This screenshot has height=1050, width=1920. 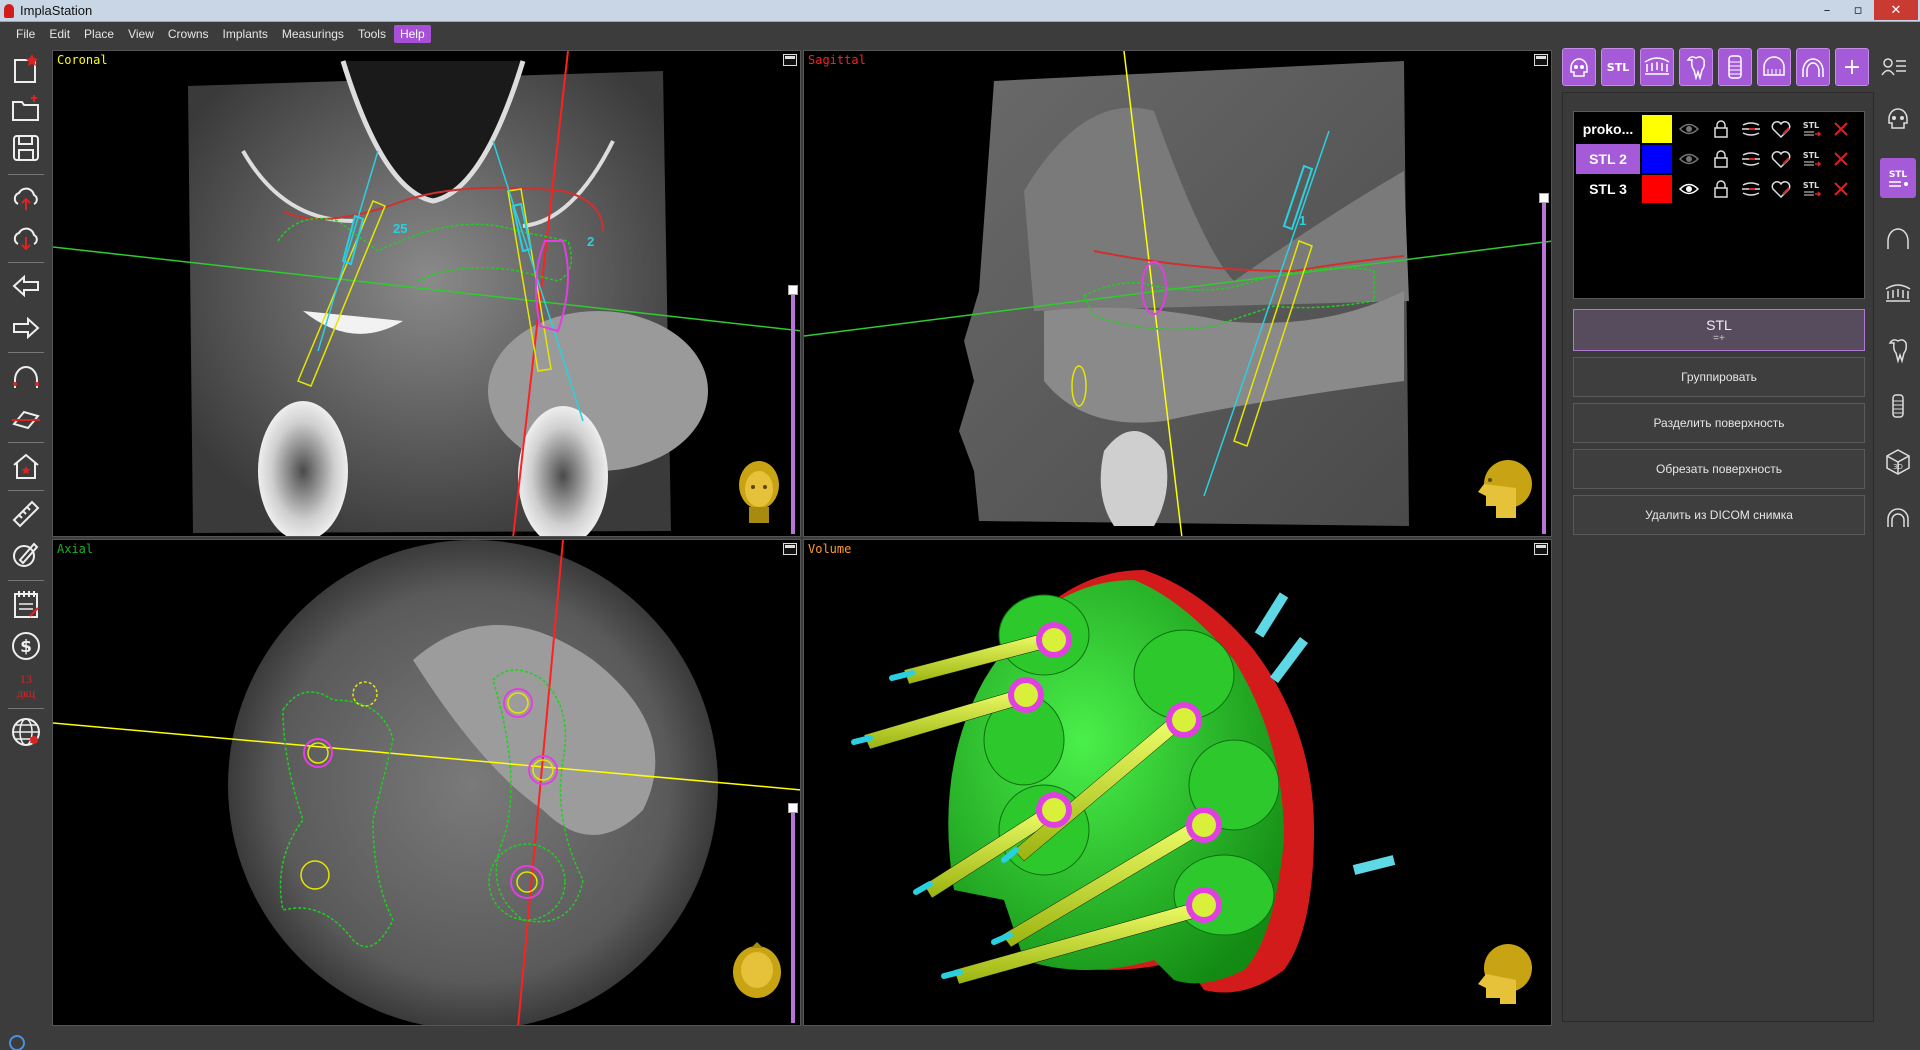 What do you see at coordinates (1719, 515) in the screenshot?
I see `remove-from-dicom-button: Удалить из DICOM снимка` at bounding box center [1719, 515].